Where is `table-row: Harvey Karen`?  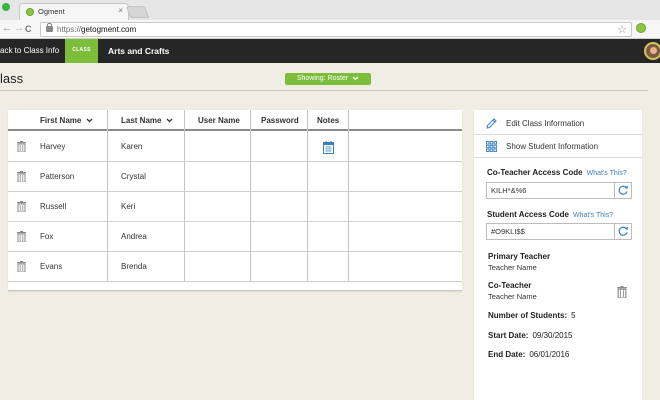
table-row: Harvey Karen is located at coordinates (235, 147).